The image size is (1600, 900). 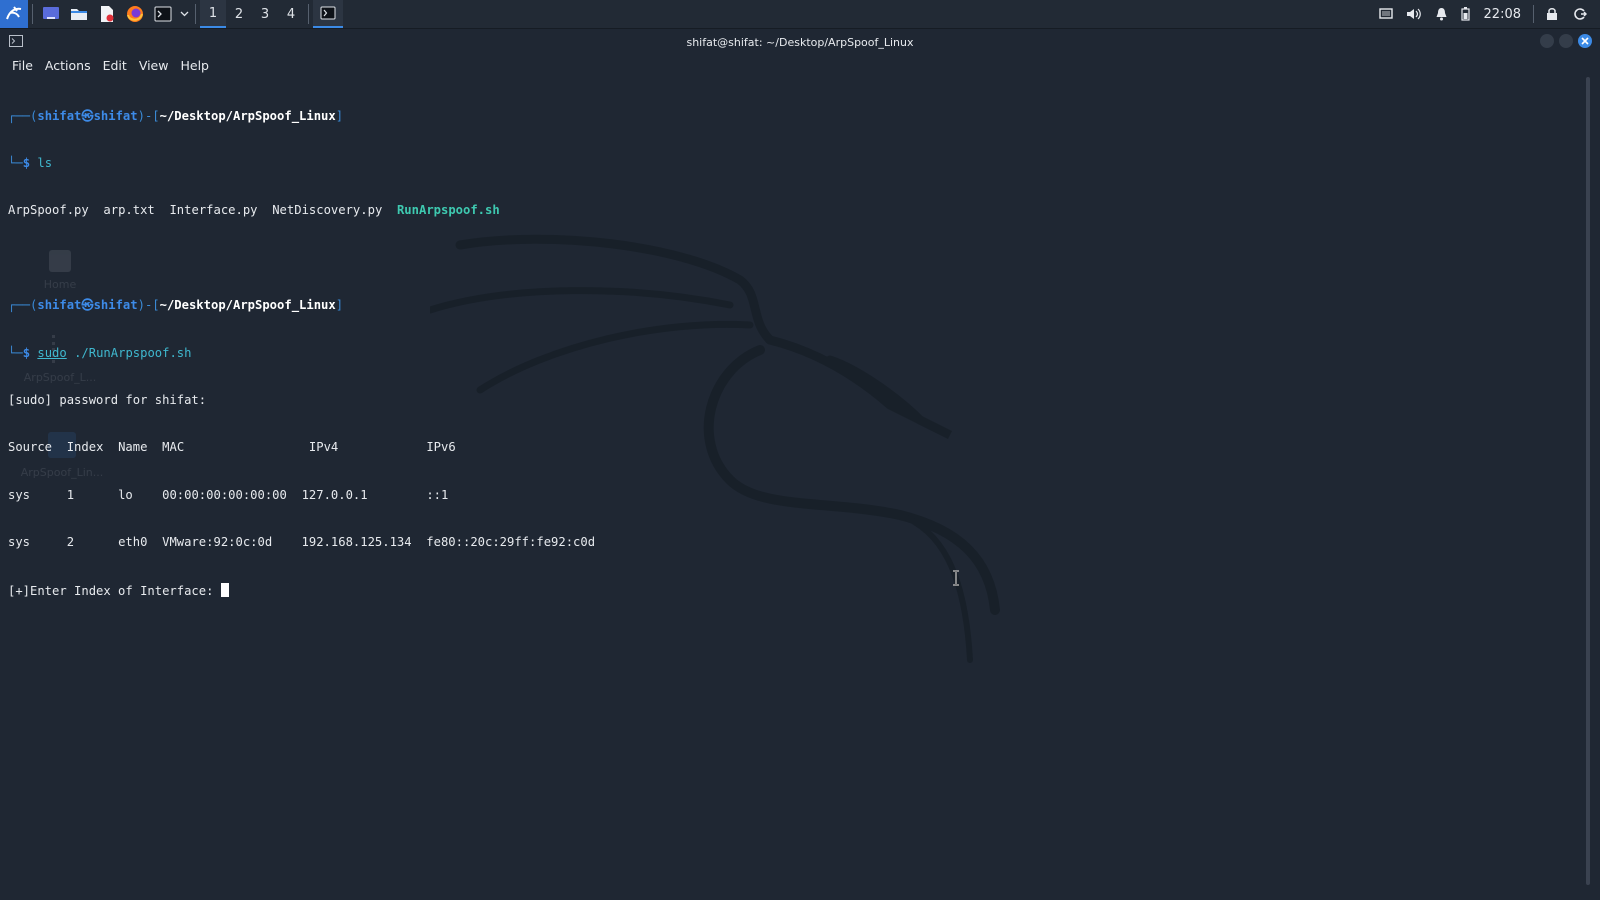 What do you see at coordinates (129, 210) in the screenshot?
I see `file-entry: arp.txt` at bounding box center [129, 210].